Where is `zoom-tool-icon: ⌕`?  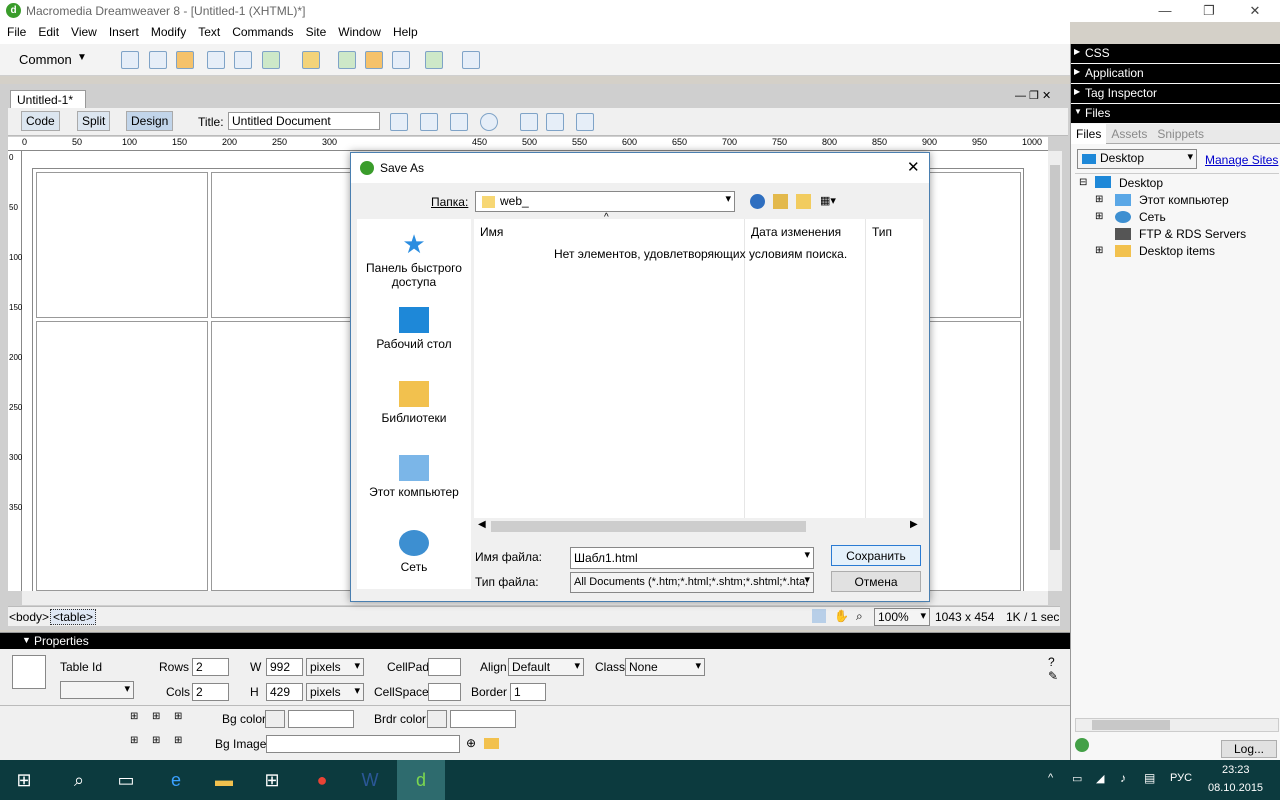 zoom-tool-icon: ⌕ is located at coordinates (859, 616).